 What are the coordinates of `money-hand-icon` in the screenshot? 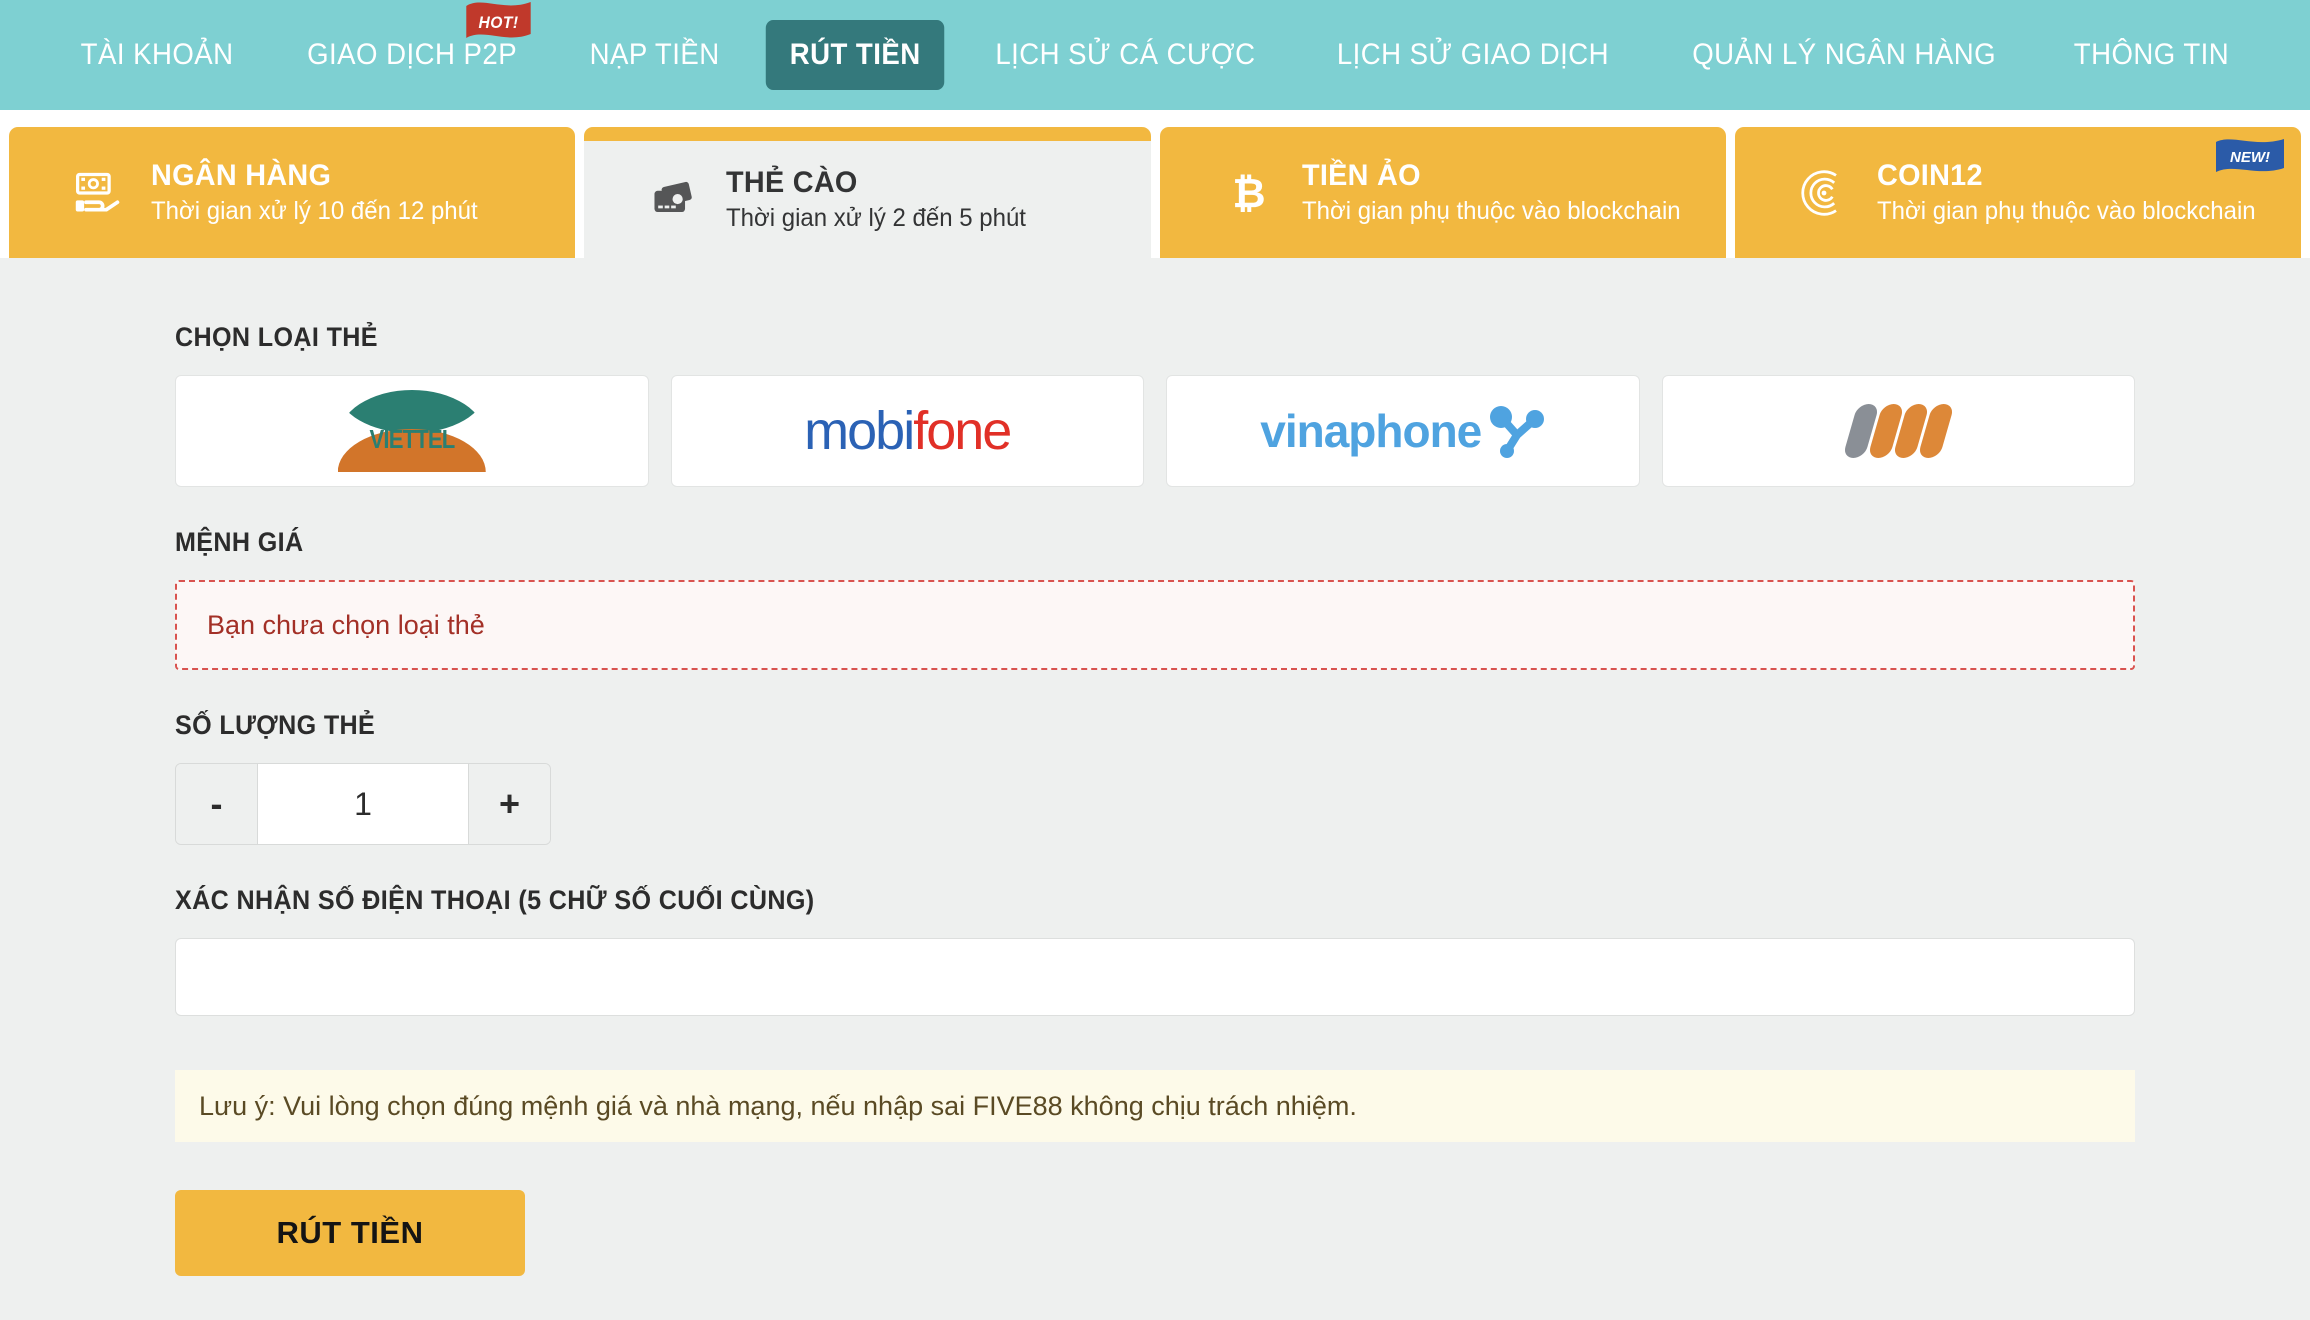 It's located at (98, 193).